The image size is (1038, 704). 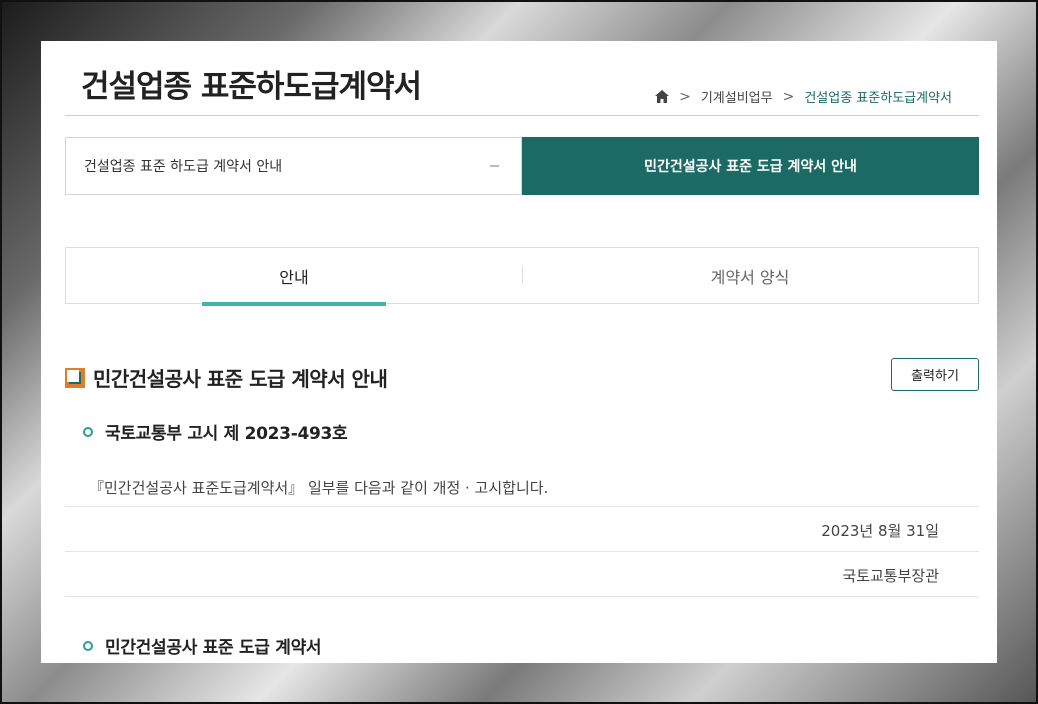 I want to click on breadcrumb: > 기계설비업무 > 건설업종 표준하도급계약서, so click(x=803, y=96).